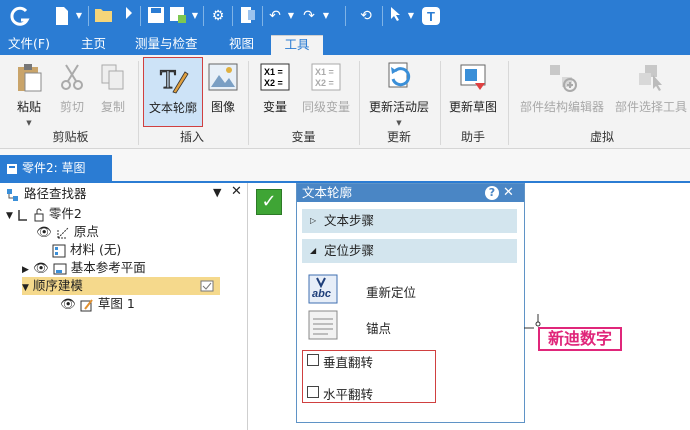 The height and width of the screenshot is (430, 690). What do you see at coordinates (67, 232) in the screenshot?
I see `tree-item-origin: 👁 原点` at bounding box center [67, 232].